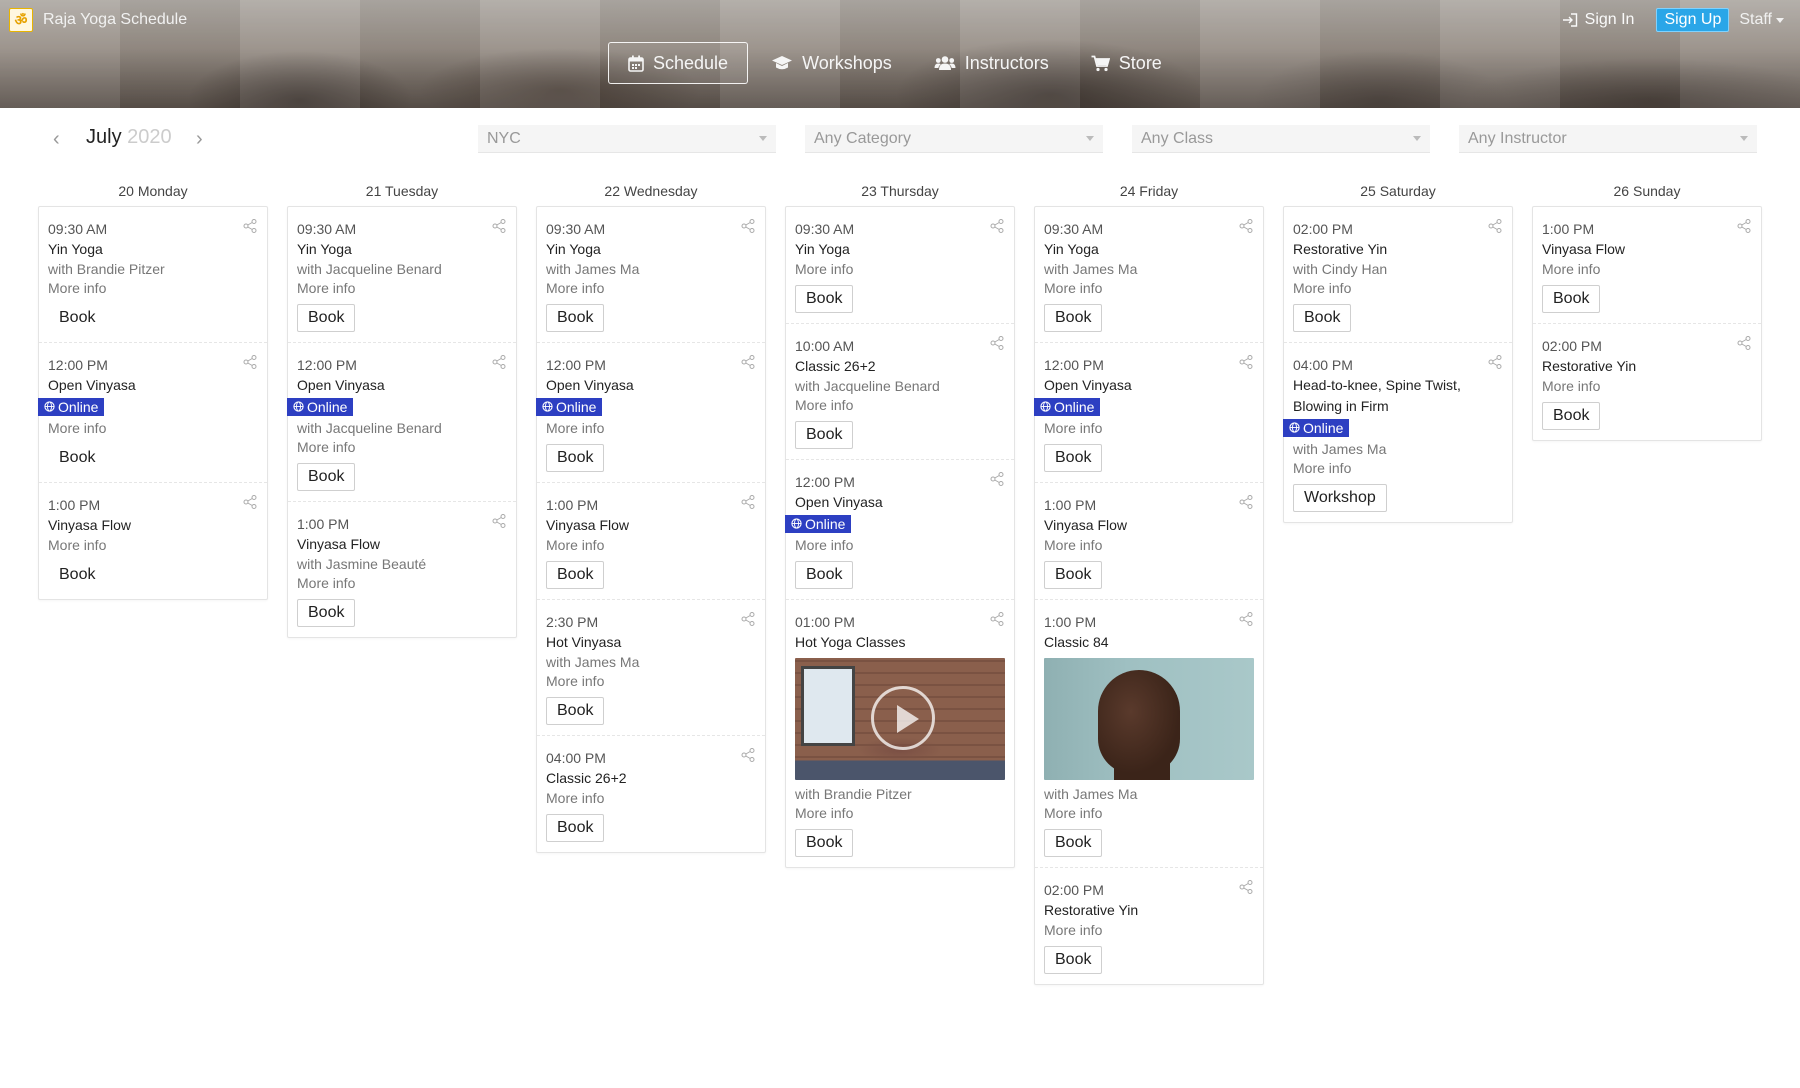 The image size is (1800, 1088). I want to click on nav-schedule: Schedule, so click(678, 63).